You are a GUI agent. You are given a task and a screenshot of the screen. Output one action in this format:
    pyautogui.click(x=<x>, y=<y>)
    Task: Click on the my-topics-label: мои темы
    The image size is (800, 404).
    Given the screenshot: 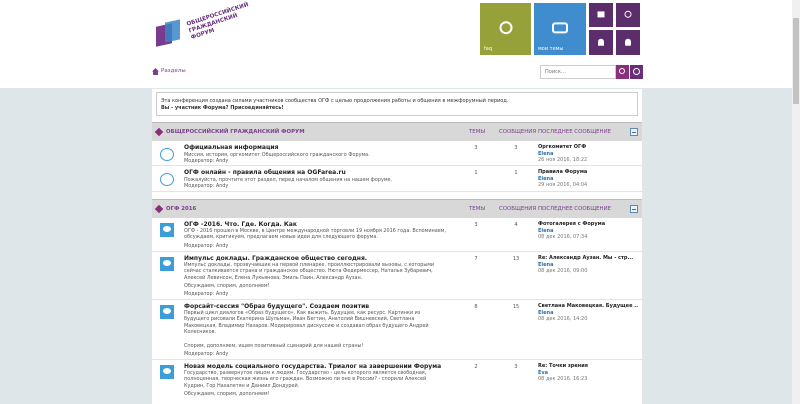 What is the action you would take?
    pyautogui.click(x=551, y=49)
    